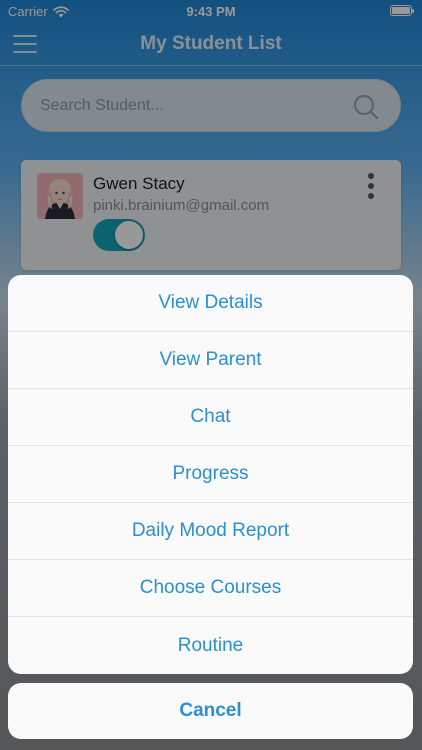 The image size is (422, 750). I want to click on progress-button: Progress, so click(210, 474).